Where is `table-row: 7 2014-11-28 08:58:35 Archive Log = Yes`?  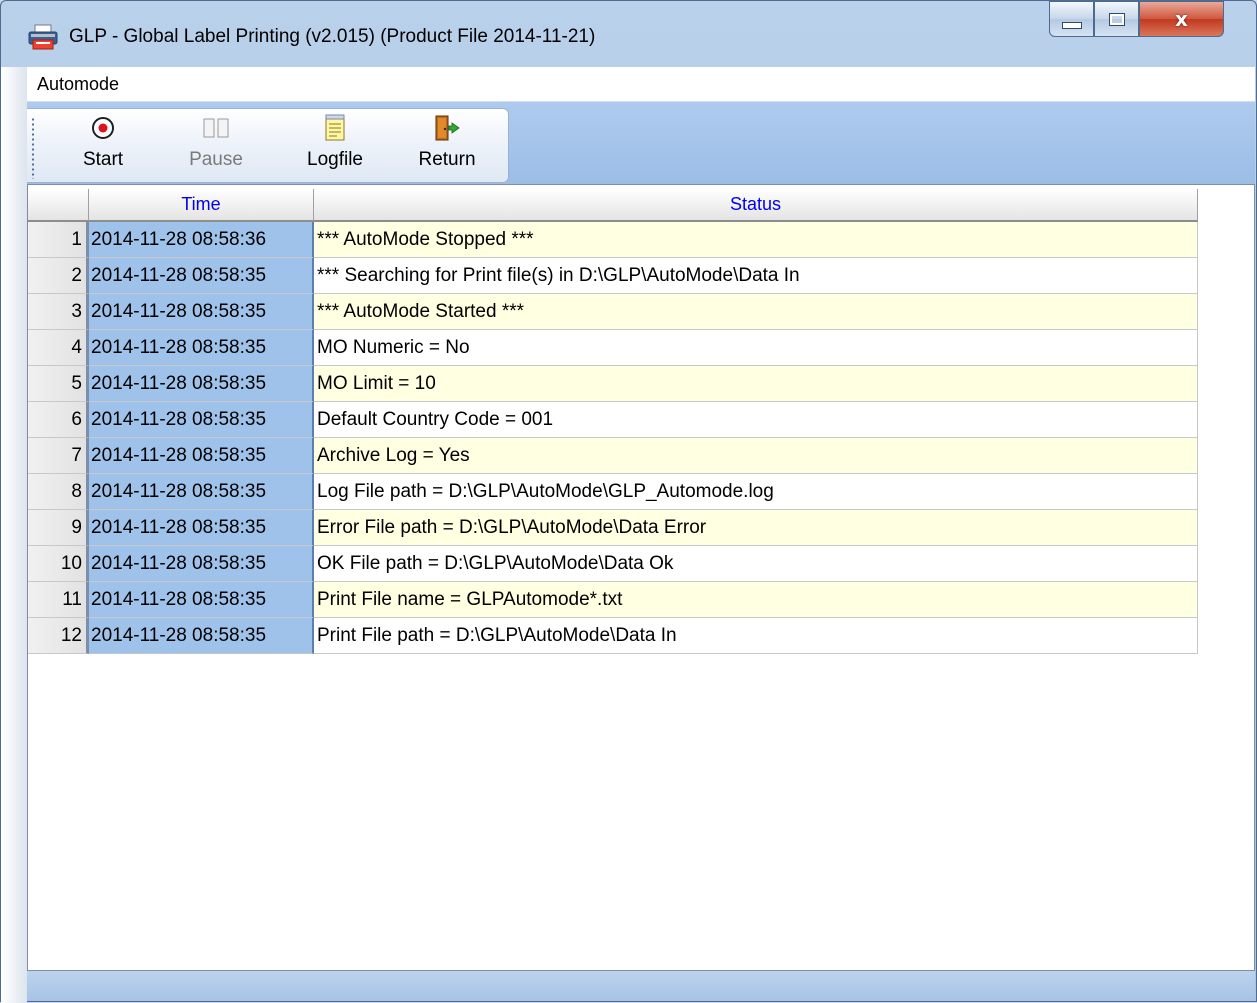
table-row: 7 2014-11-28 08:58:35 Archive Log = Yes is located at coordinates (613, 456).